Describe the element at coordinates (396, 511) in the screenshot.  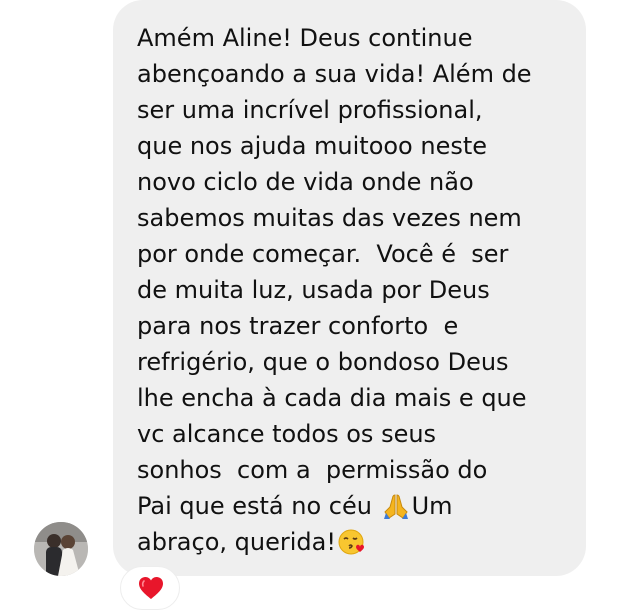
I see `praying-hands-icon` at that location.